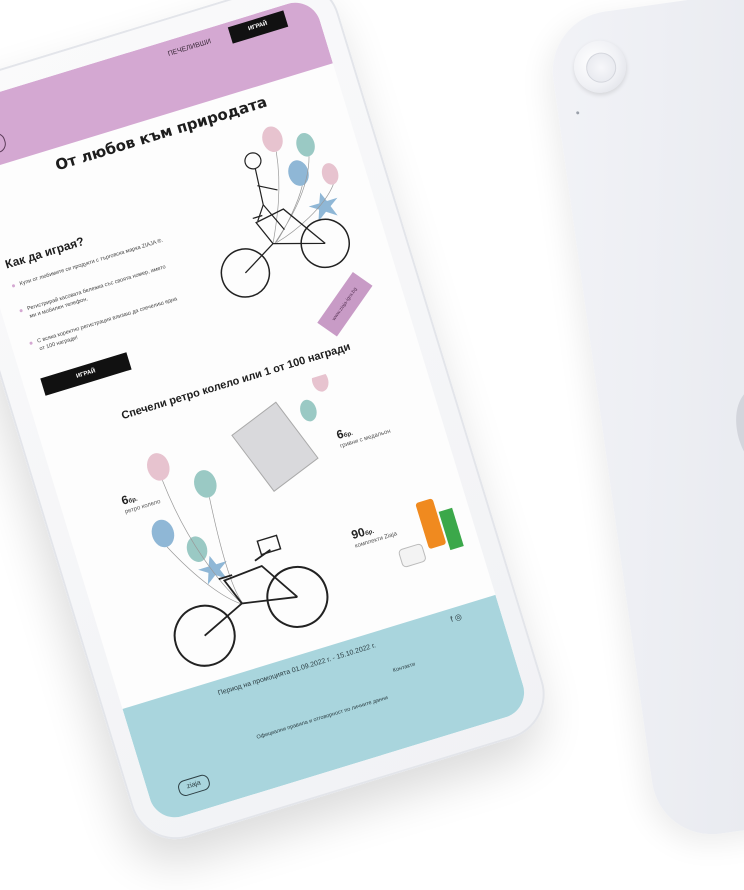  I want to click on gift-tag: www.ziaja-igra.bg, so click(345, 304).